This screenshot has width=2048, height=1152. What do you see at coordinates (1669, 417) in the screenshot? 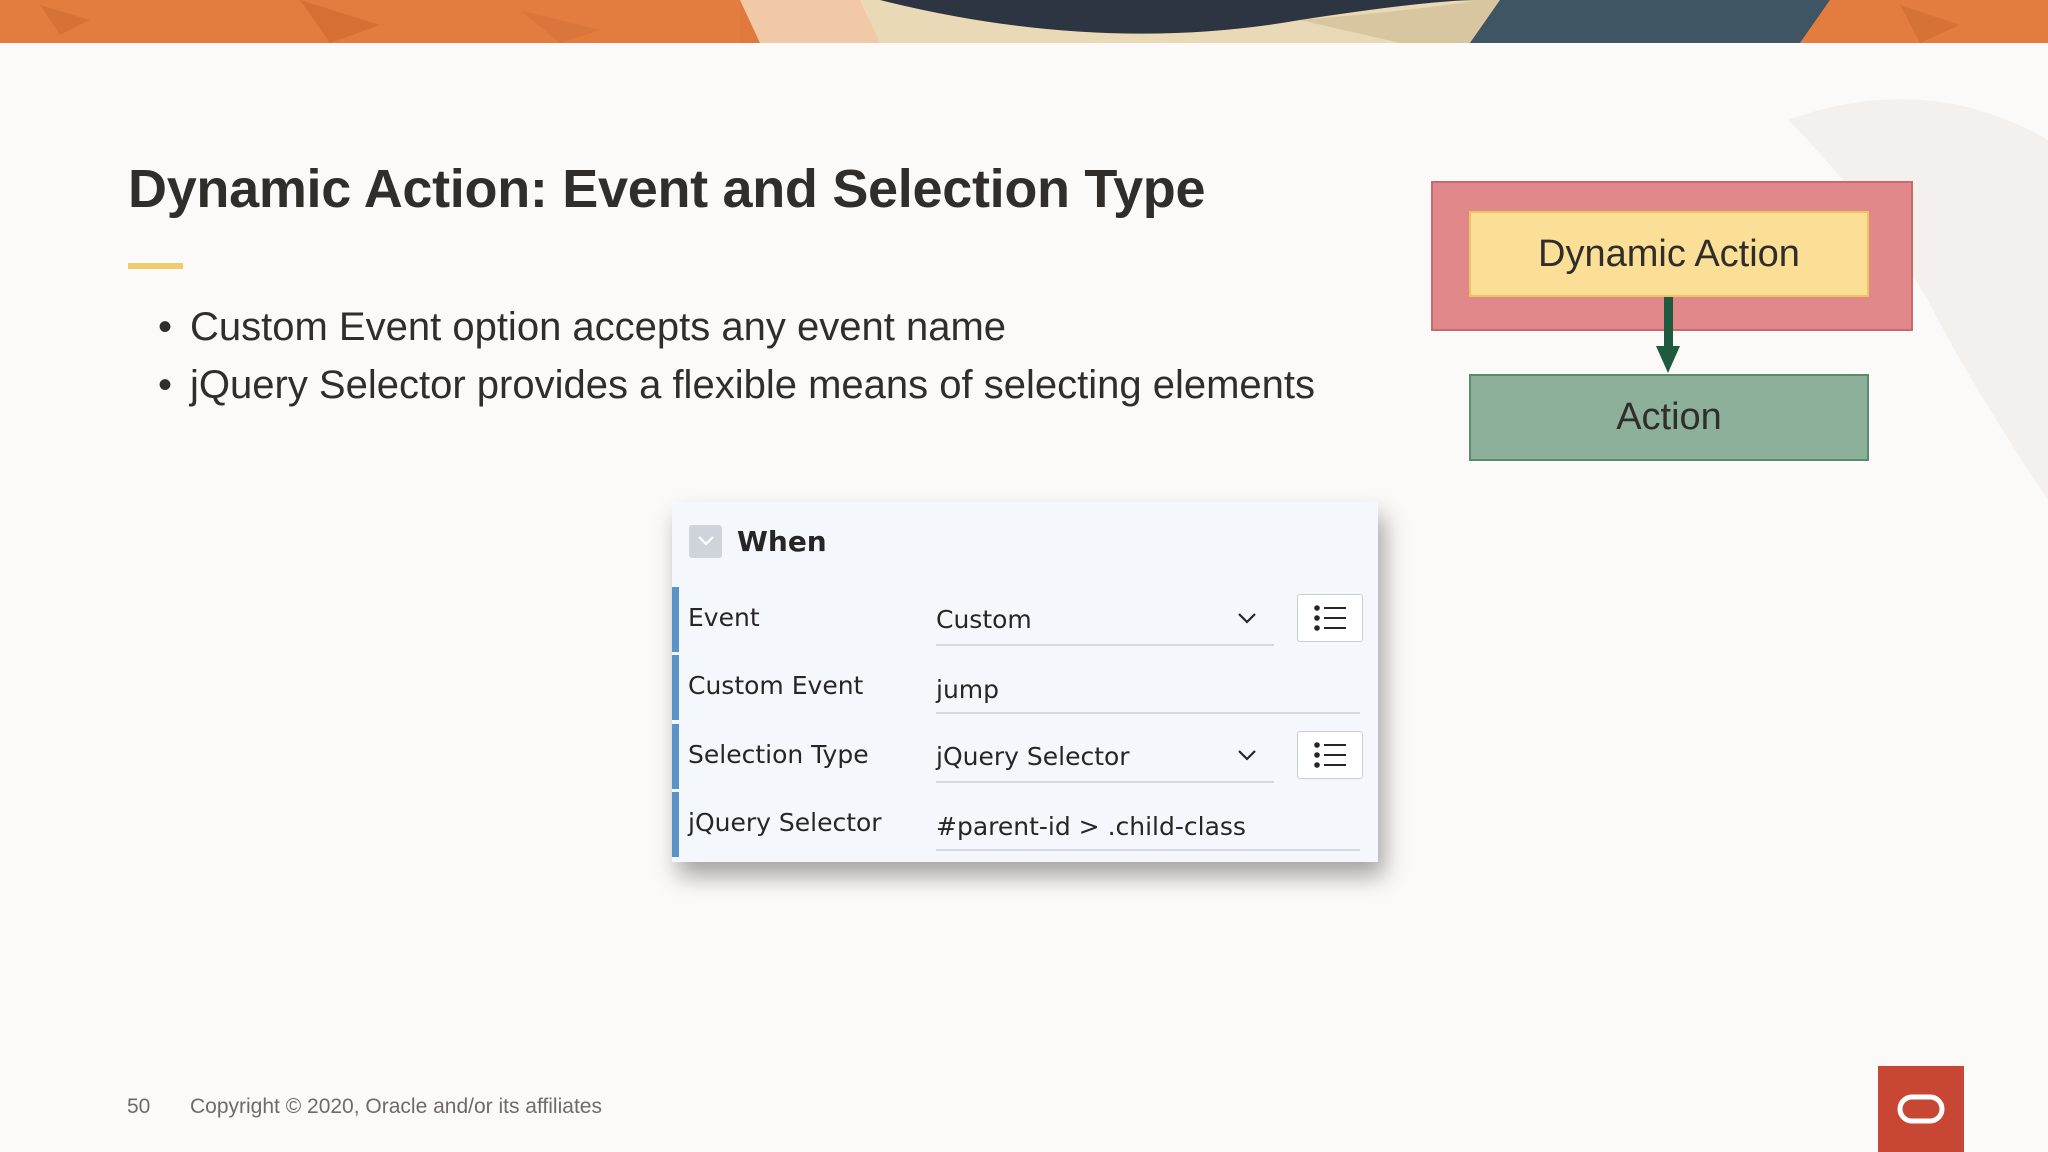
I see `action-box: Action` at bounding box center [1669, 417].